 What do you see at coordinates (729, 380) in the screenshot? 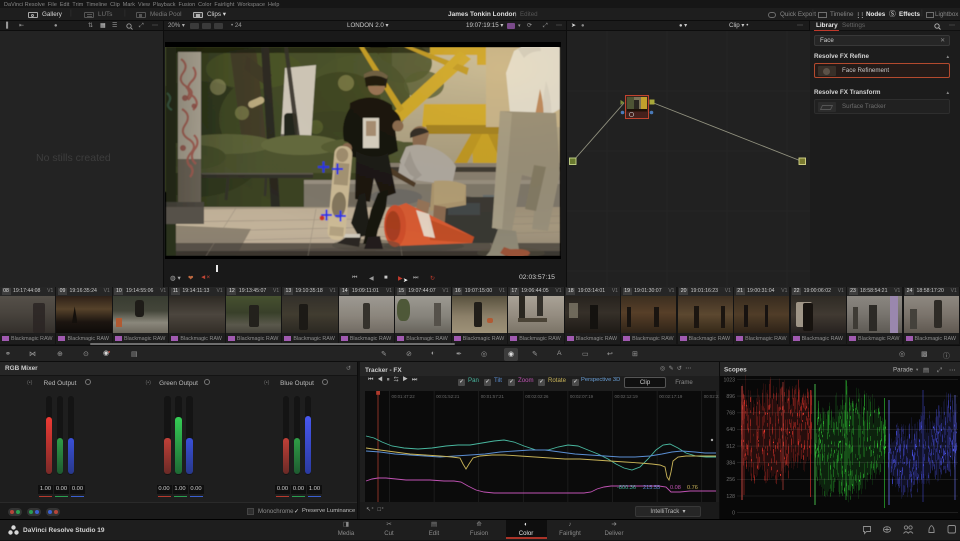
I see `svg-text: 1023` at bounding box center [729, 380].